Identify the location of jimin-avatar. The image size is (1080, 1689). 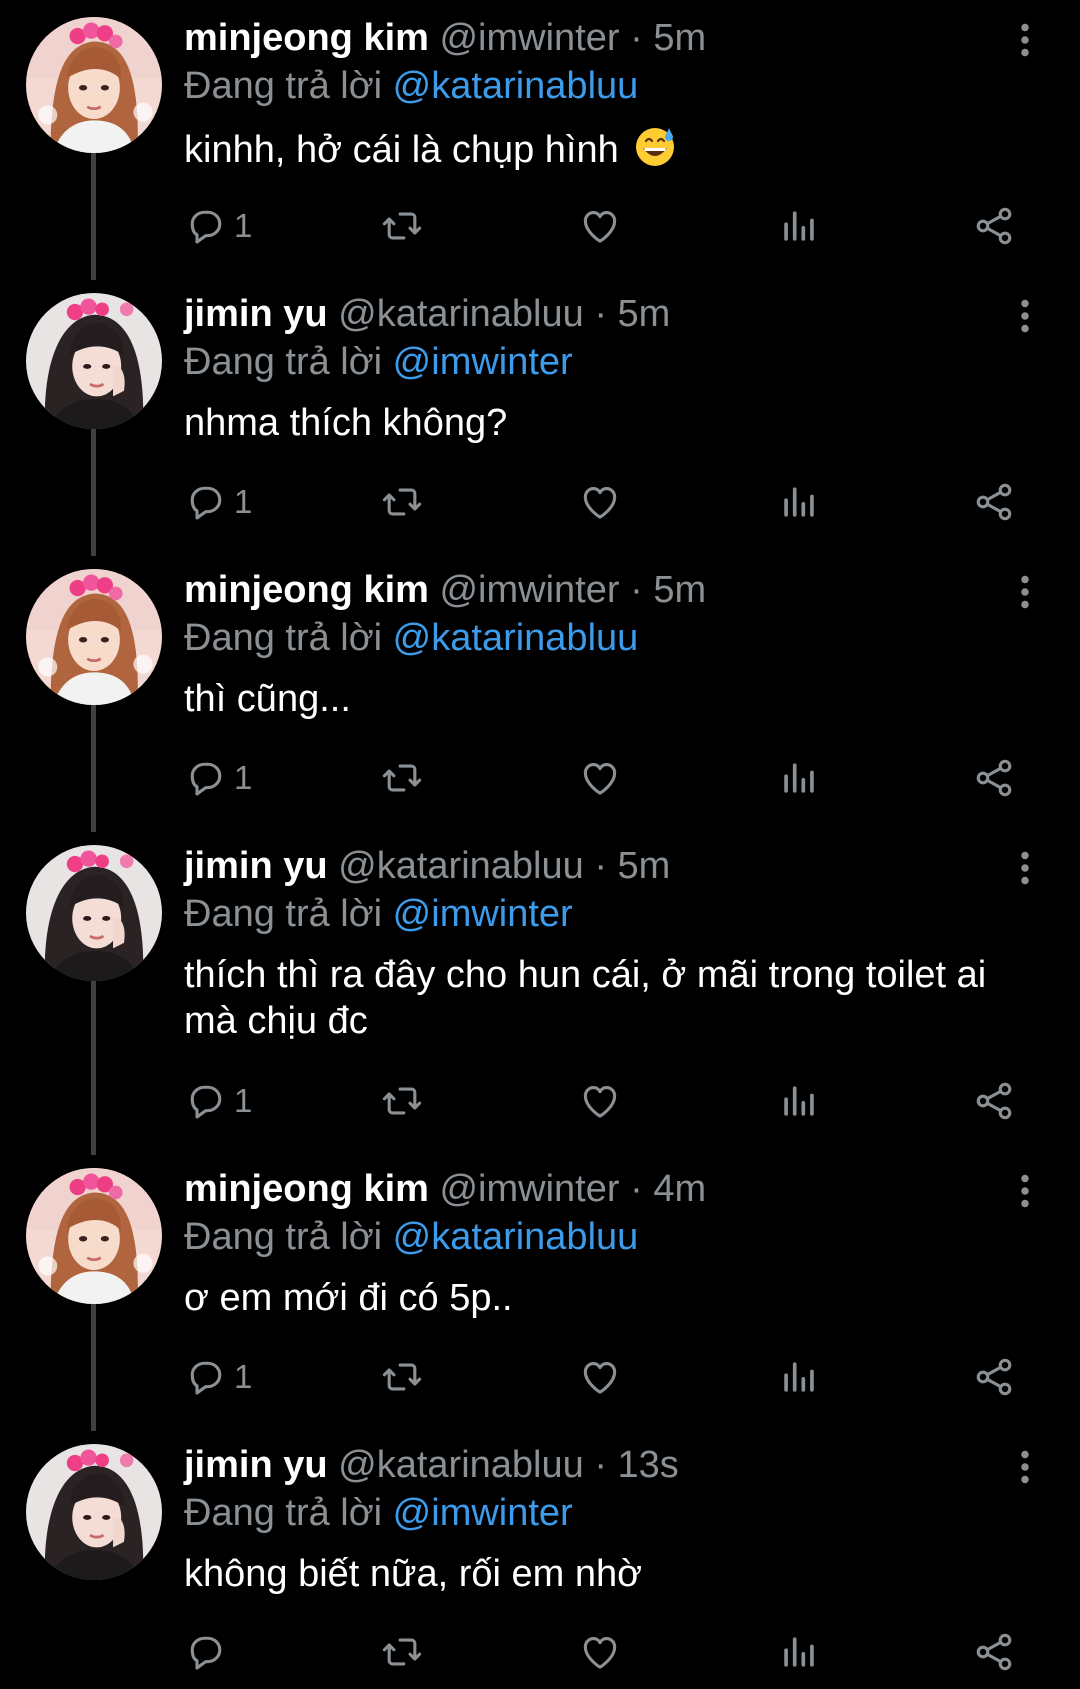
(94, 361).